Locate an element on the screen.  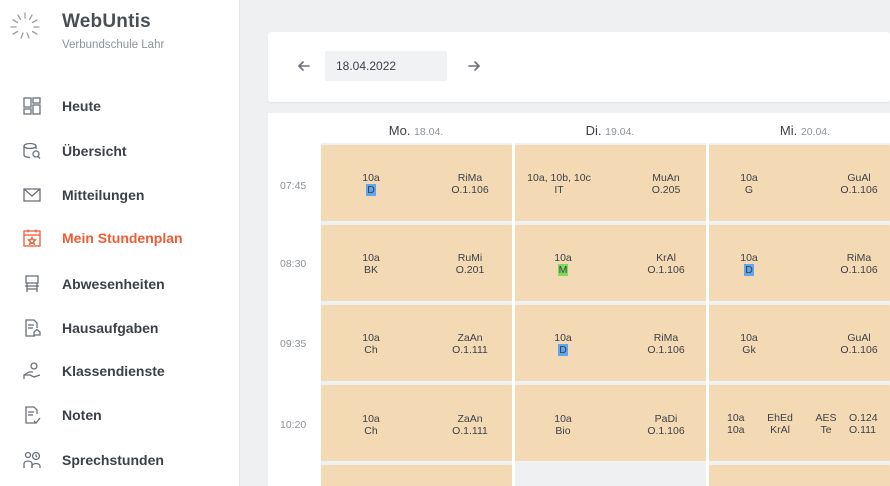
homework-icon is located at coordinates (32, 328).